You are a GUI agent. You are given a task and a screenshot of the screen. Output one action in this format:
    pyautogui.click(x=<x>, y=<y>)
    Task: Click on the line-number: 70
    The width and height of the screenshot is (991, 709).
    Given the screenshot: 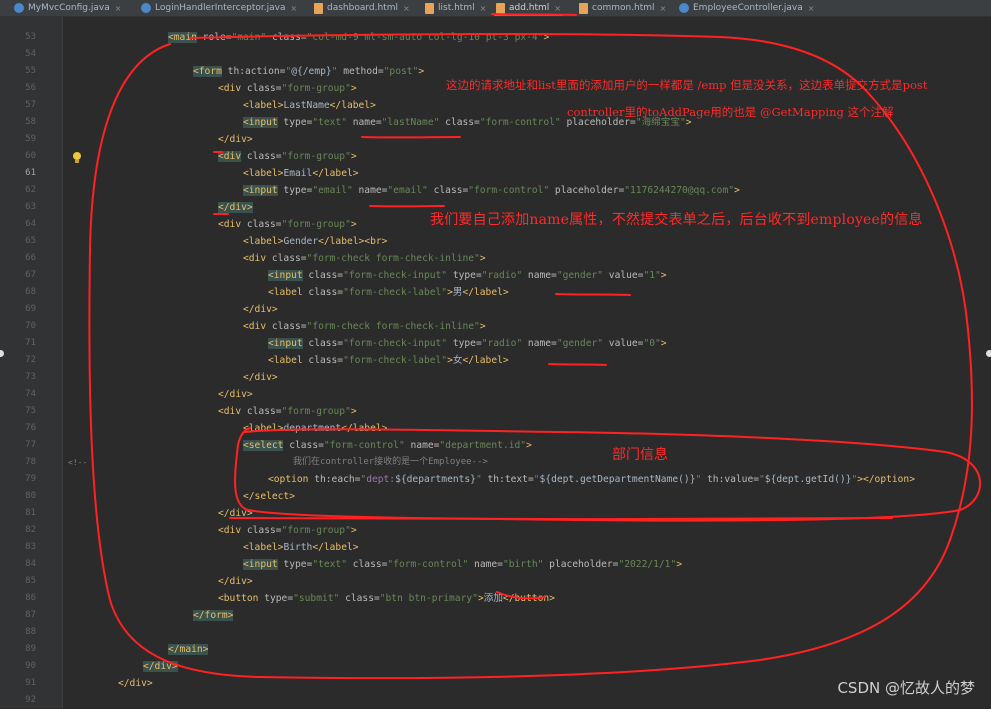 What is the action you would take?
    pyautogui.click(x=18, y=326)
    